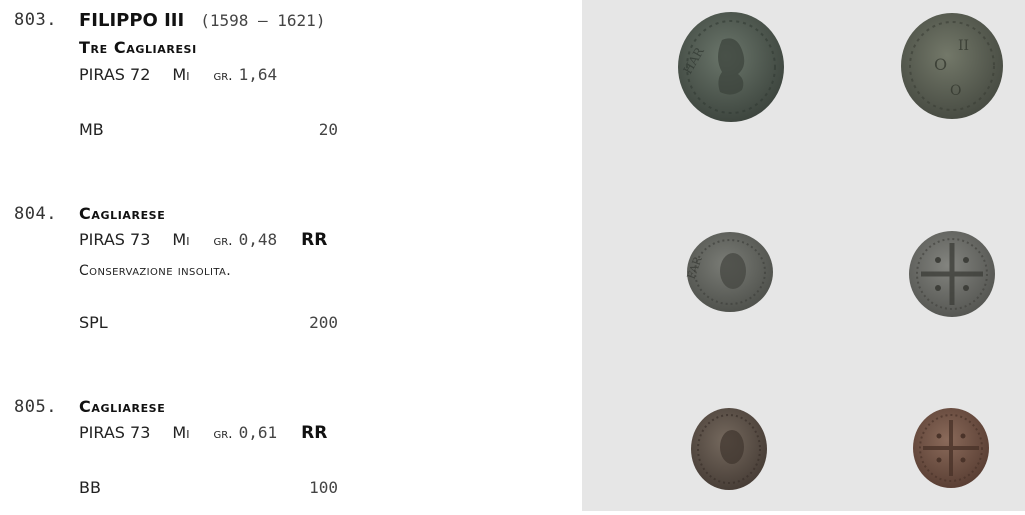 This screenshot has height=515, width=1025. I want to click on coin-804-obverse-image: FAR, so click(729, 272).